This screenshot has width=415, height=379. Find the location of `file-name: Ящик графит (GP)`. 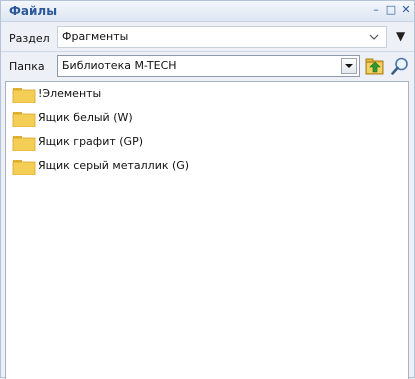

file-name: Ящик графит (GP) is located at coordinates (90, 141).